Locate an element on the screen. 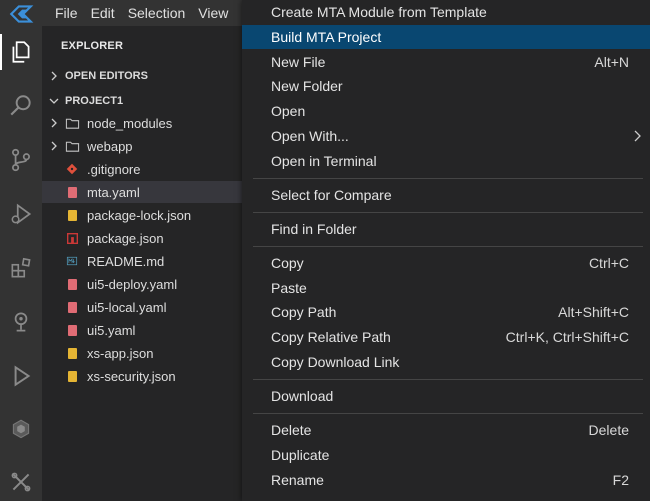 This screenshot has width=650, height=501. menu-item-label: Duplicate is located at coordinates (300, 455).